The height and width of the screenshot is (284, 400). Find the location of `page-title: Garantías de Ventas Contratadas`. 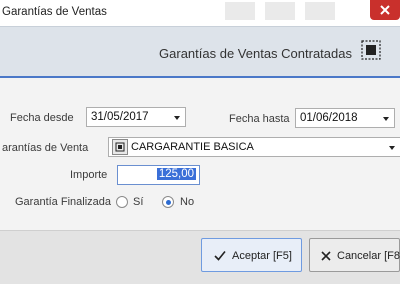

page-title: Garantías de Ventas Contratadas is located at coordinates (255, 53).